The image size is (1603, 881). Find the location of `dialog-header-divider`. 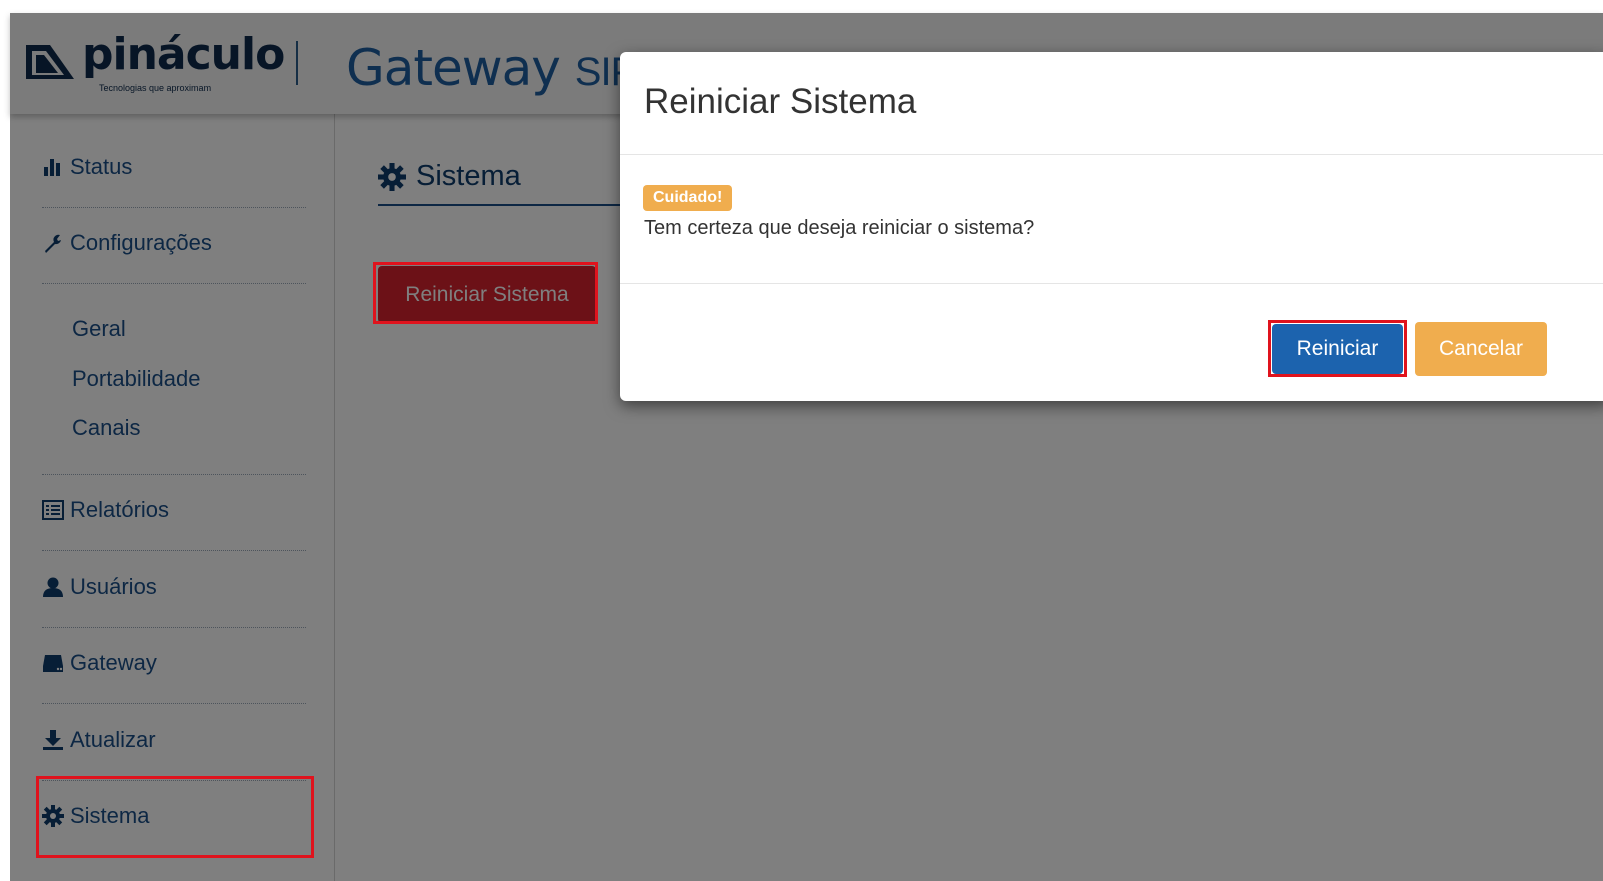

dialog-header-divider is located at coordinates (1111, 154).